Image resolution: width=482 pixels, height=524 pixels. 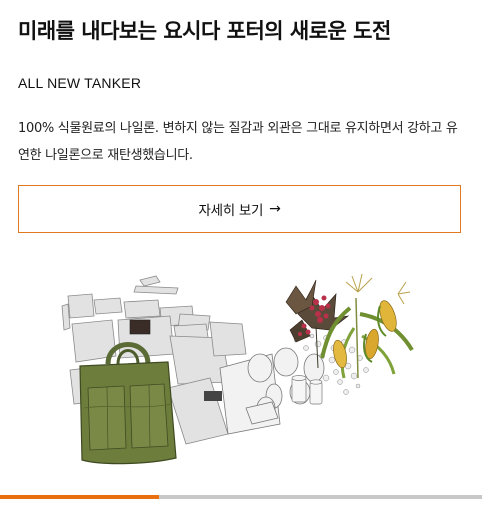 I want to click on product-subtitle: ALL NEW TANKER, so click(x=80, y=83).